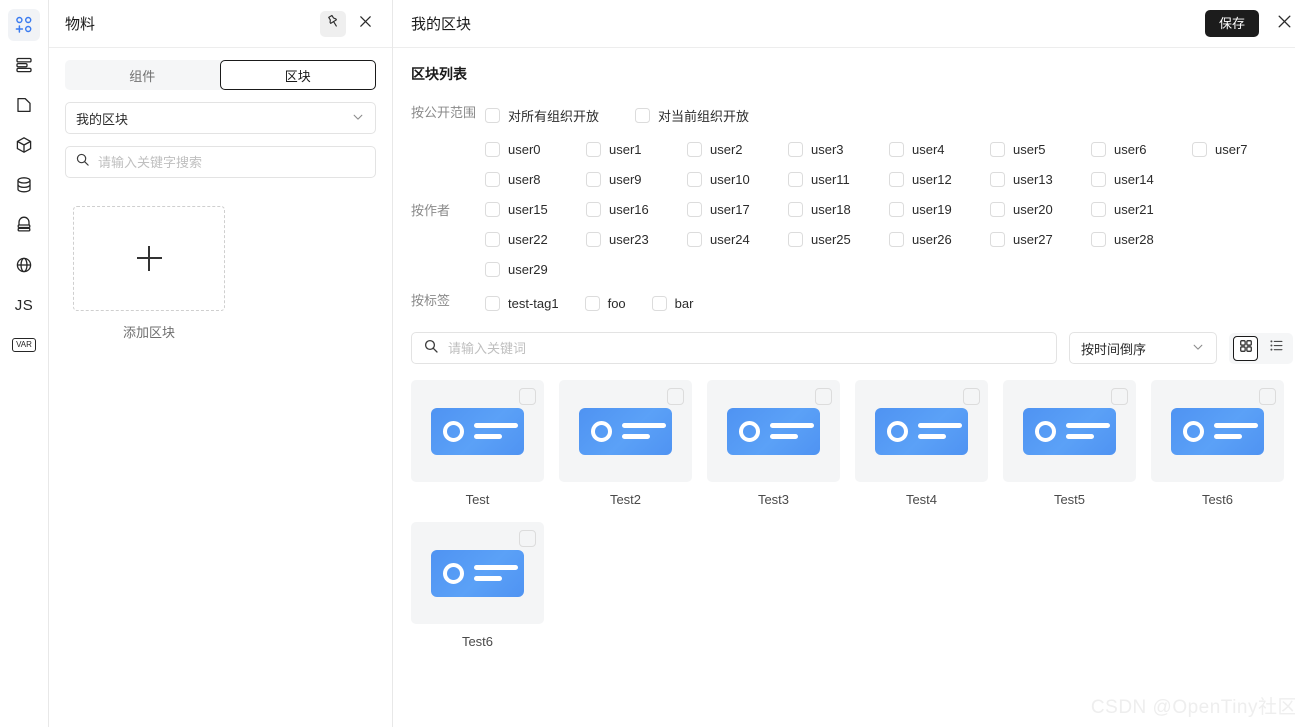  Describe the element at coordinates (1231, 23) in the screenshot. I see `save-button: 保存` at that location.